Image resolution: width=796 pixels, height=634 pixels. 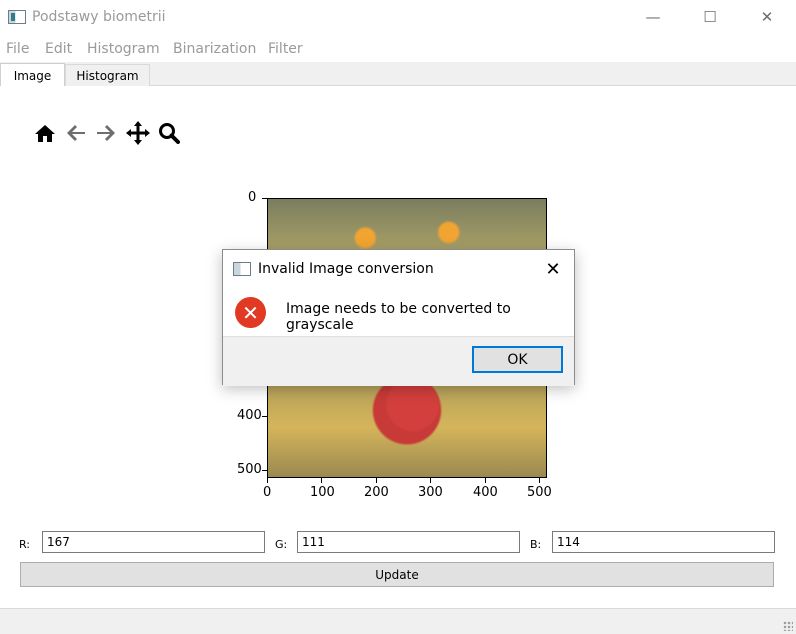 I want to click on resize-grip-icon, so click(x=788, y=626).